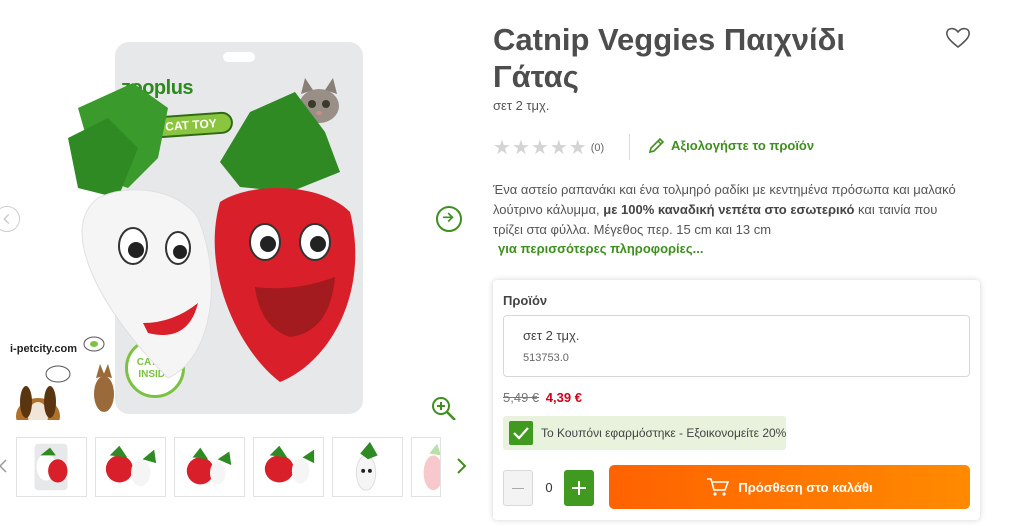  I want to click on quantity-value: 0, so click(549, 488).